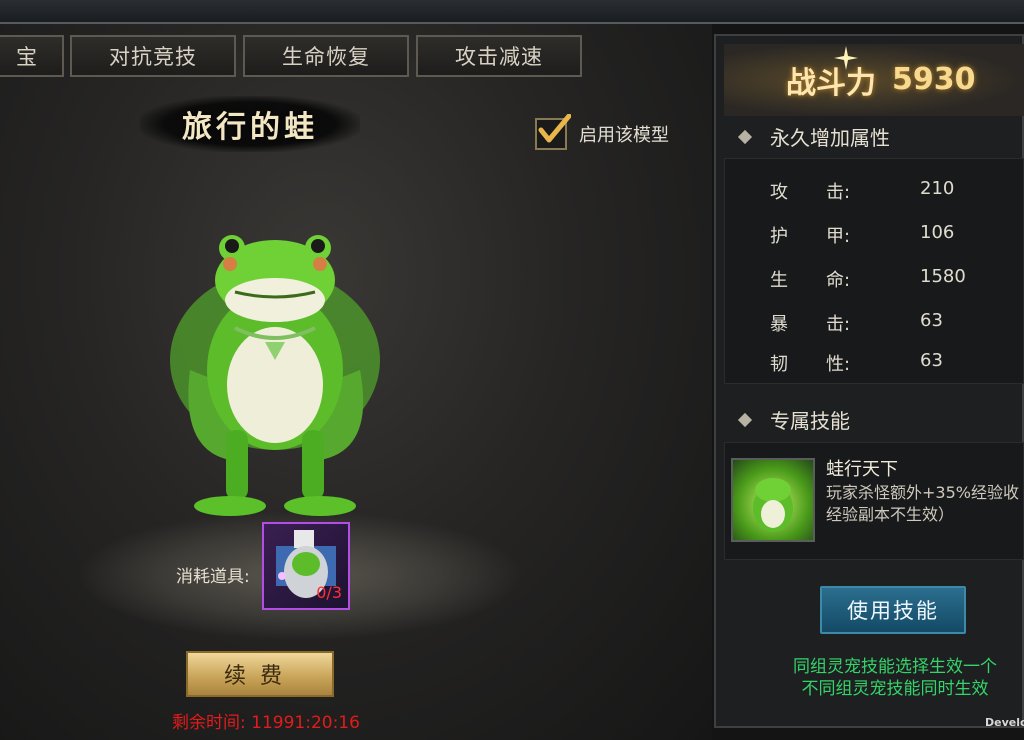 Image resolution: width=1024 pixels, height=740 pixels. I want to click on exclusive-skill-title: 专属技能, so click(810, 421).